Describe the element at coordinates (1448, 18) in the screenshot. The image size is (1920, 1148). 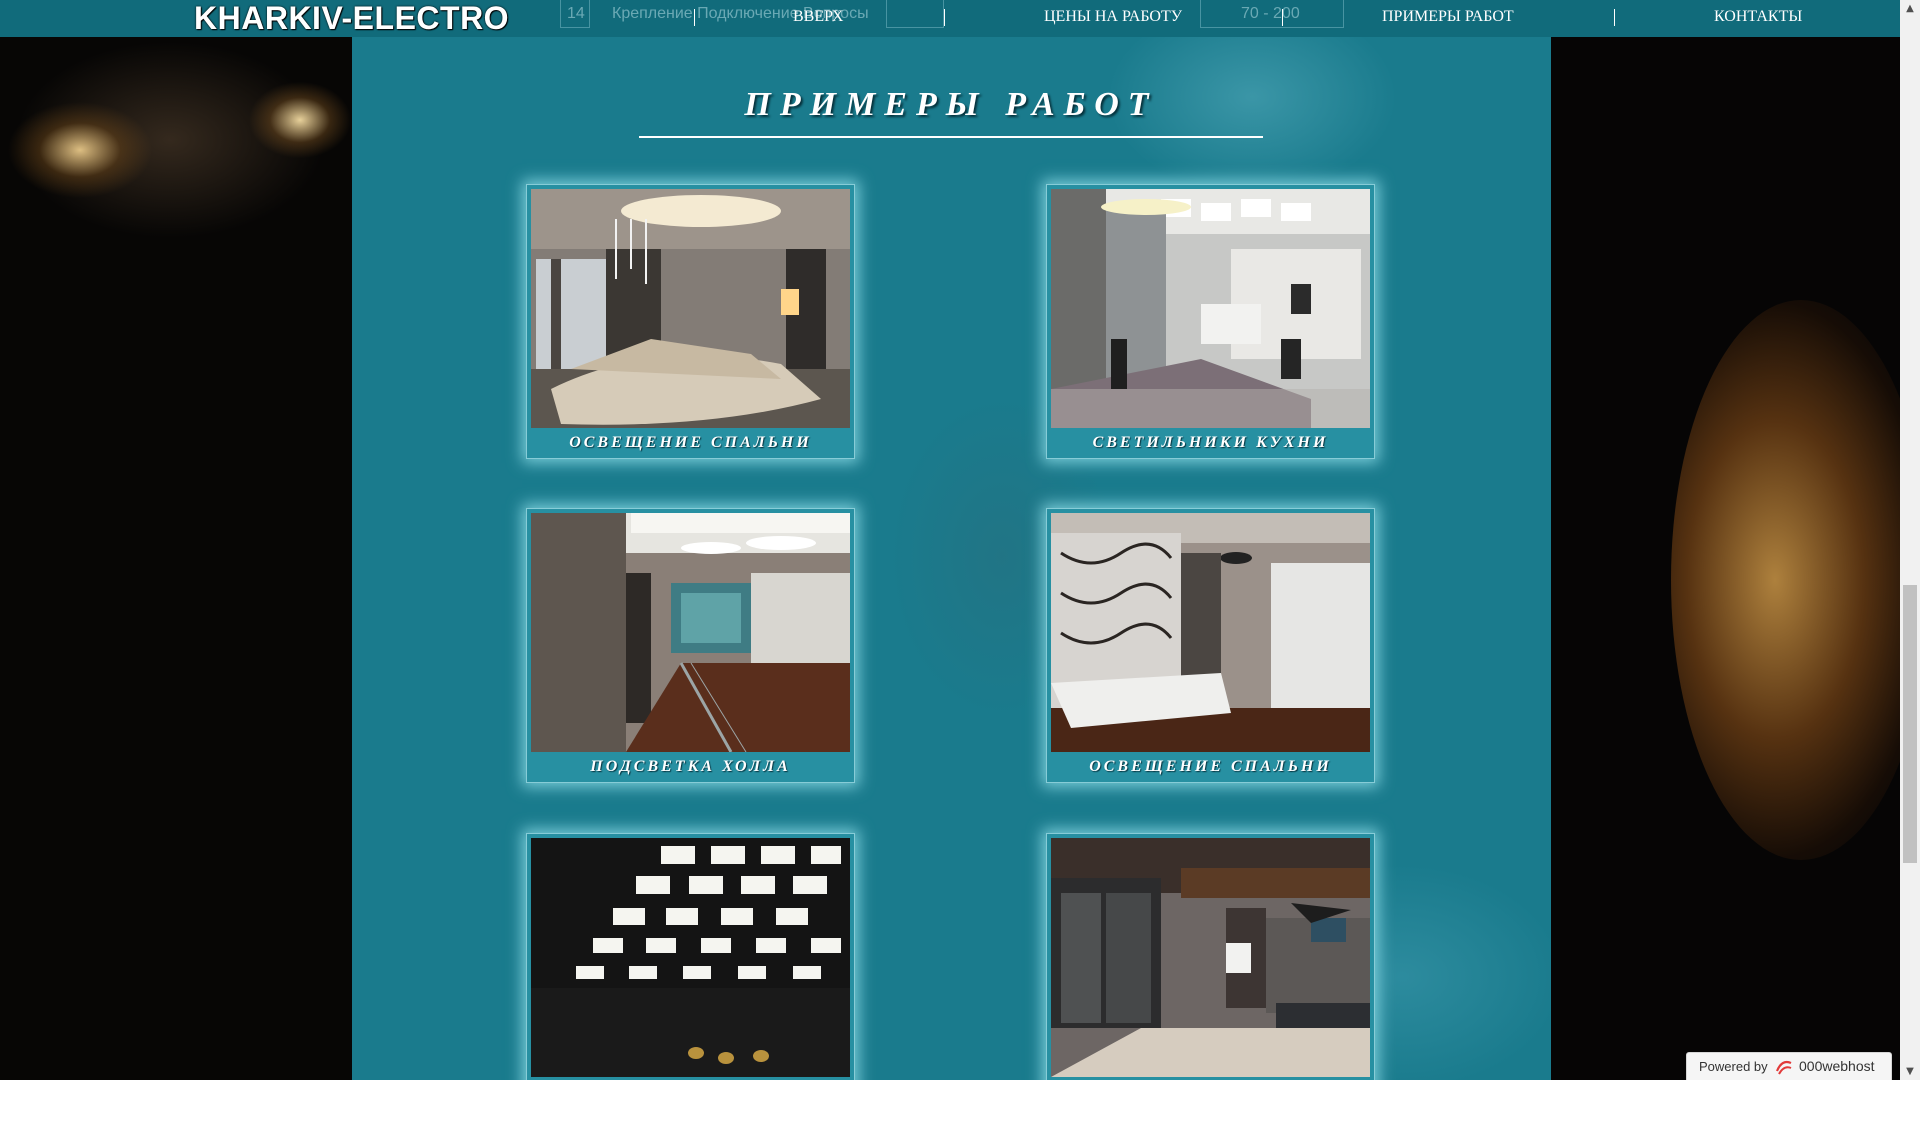
I see `nav-link-portfolio: ПРИМЕРЫ РАБОТ` at that location.